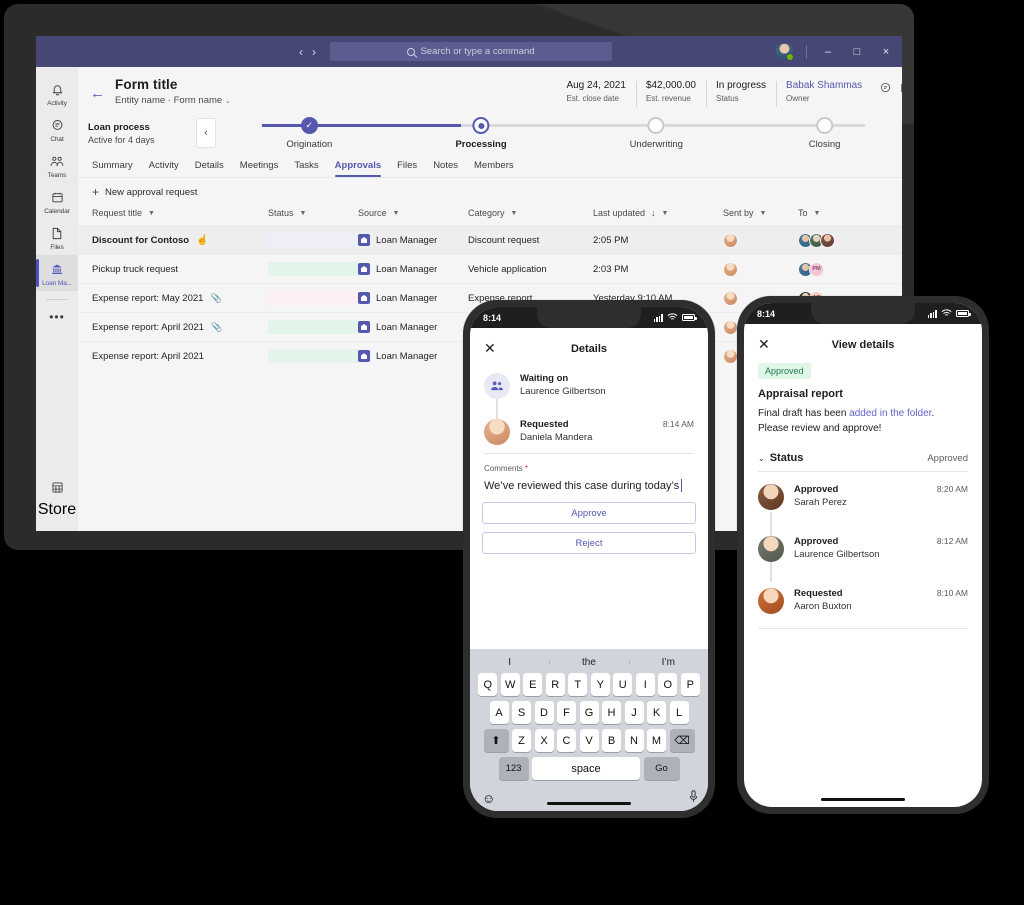  Describe the element at coordinates (57, 93) in the screenshot. I see `sidebar-item-activity: Activity` at that location.